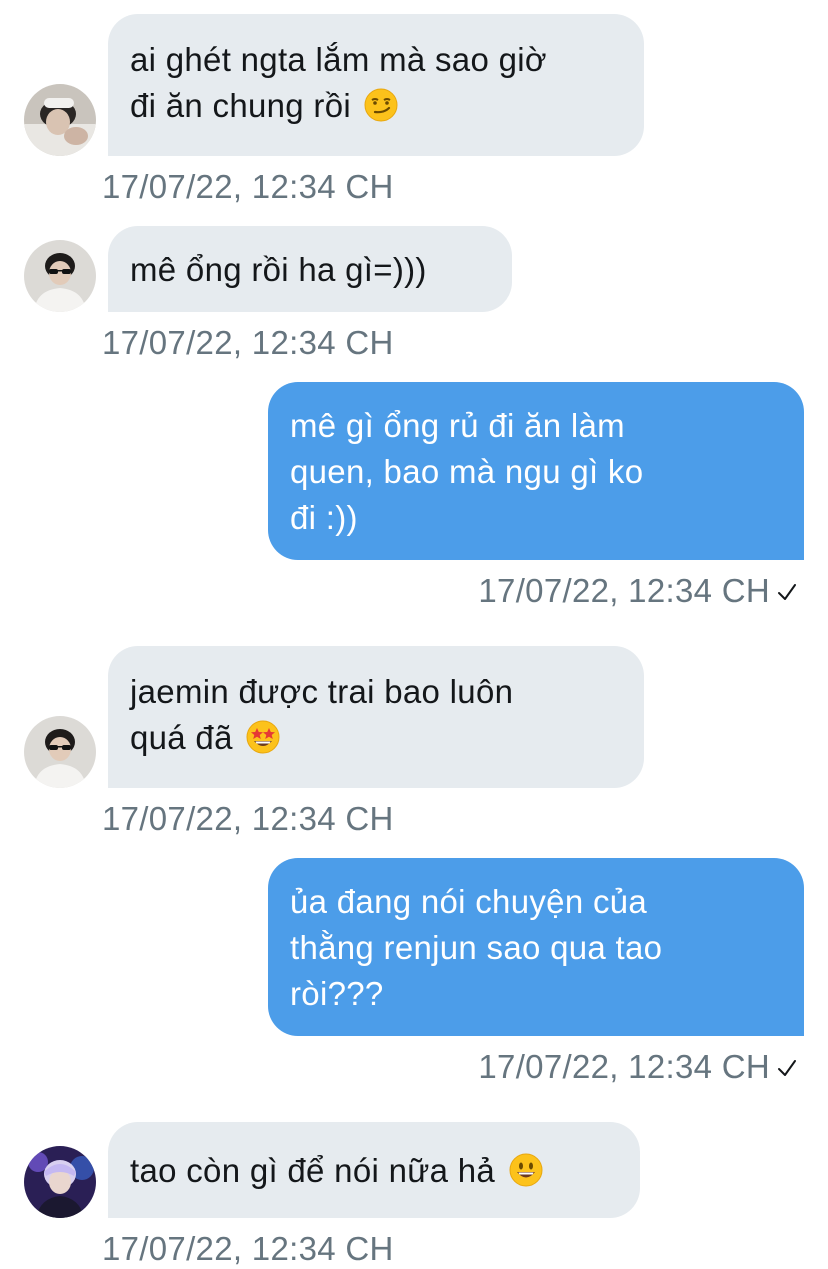  Describe the element at coordinates (181, 737) in the screenshot. I see `message-text-line: quá đã` at that location.